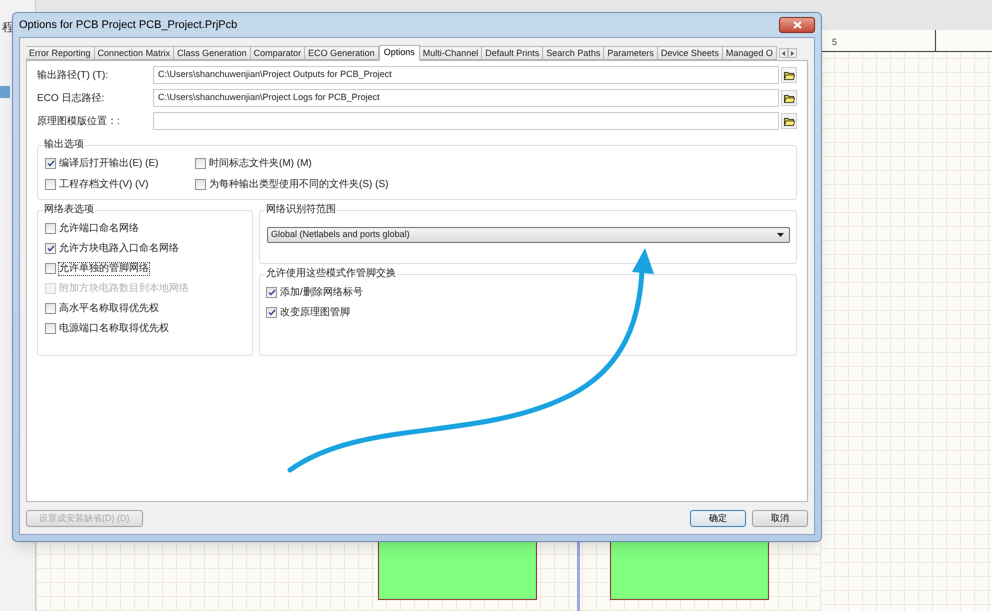  What do you see at coordinates (212, 53) in the screenshot?
I see `tab: Class Generation` at bounding box center [212, 53].